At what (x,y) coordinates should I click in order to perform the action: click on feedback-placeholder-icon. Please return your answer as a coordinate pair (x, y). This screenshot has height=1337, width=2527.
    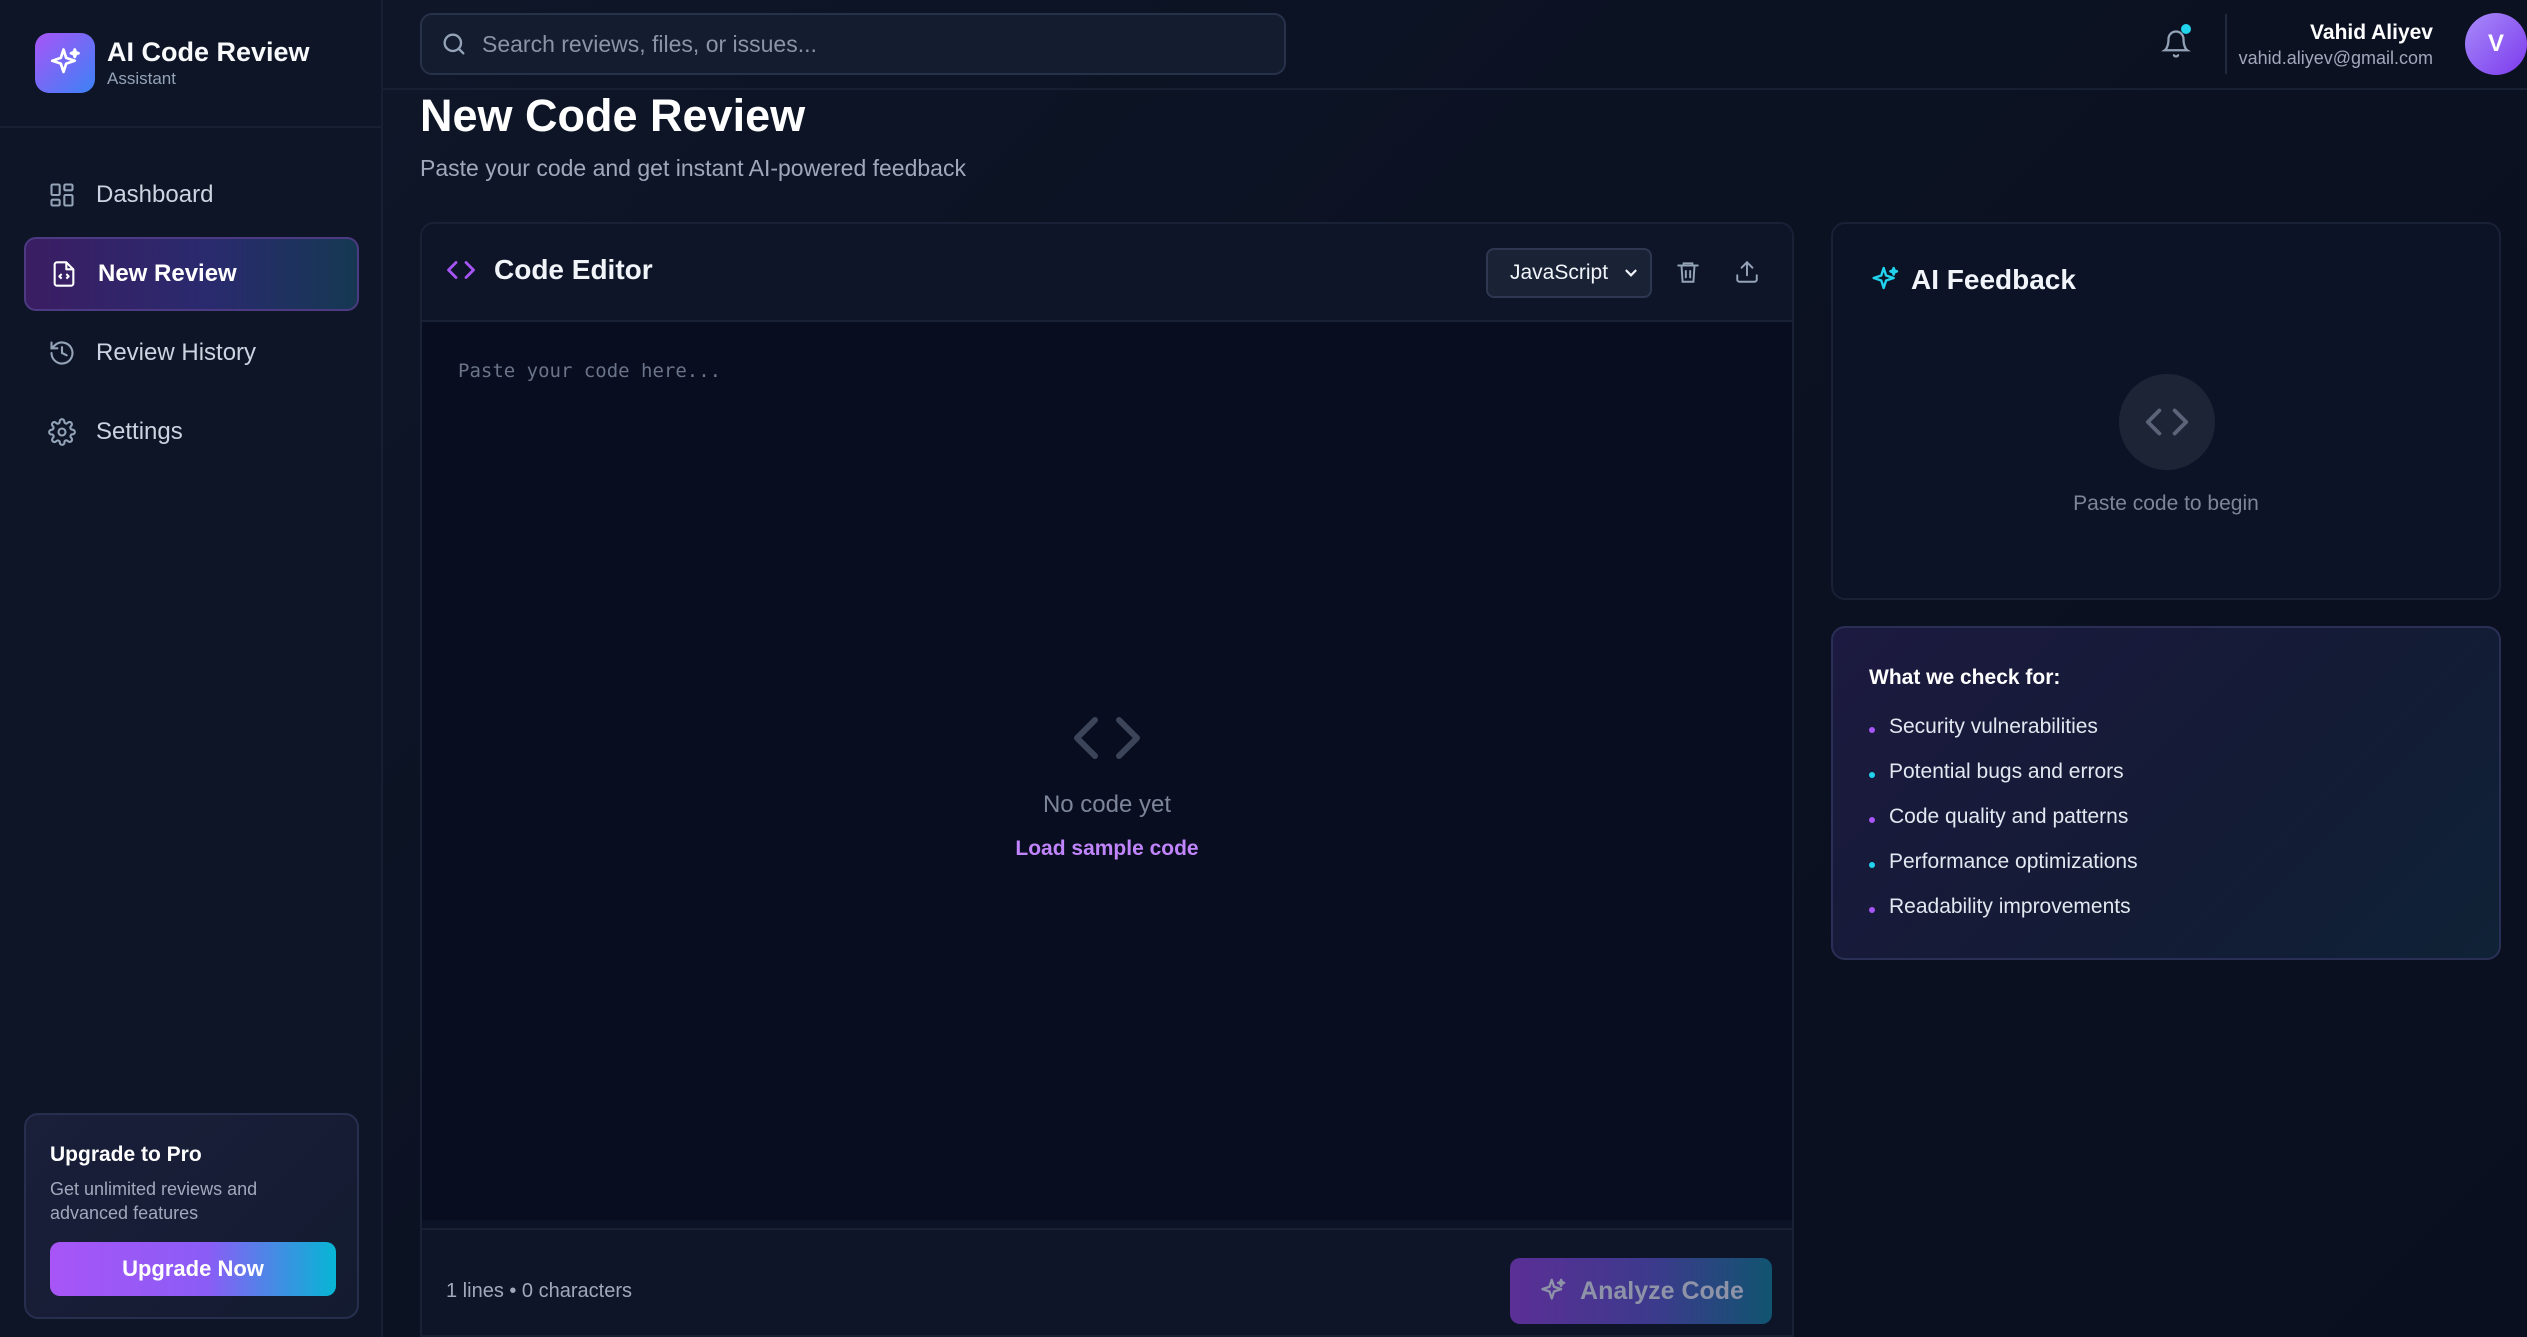
    Looking at the image, I should click on (2167, 422).